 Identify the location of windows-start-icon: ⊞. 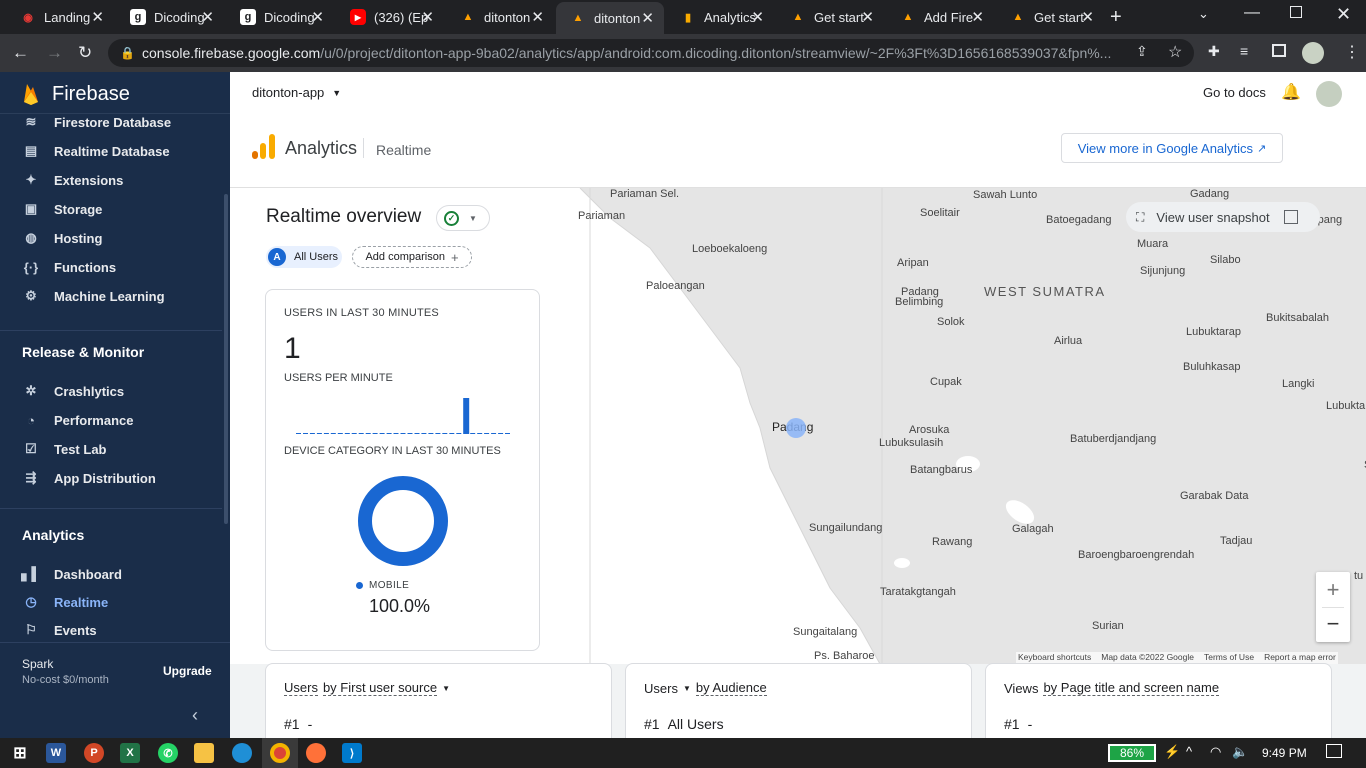
(20, 753).